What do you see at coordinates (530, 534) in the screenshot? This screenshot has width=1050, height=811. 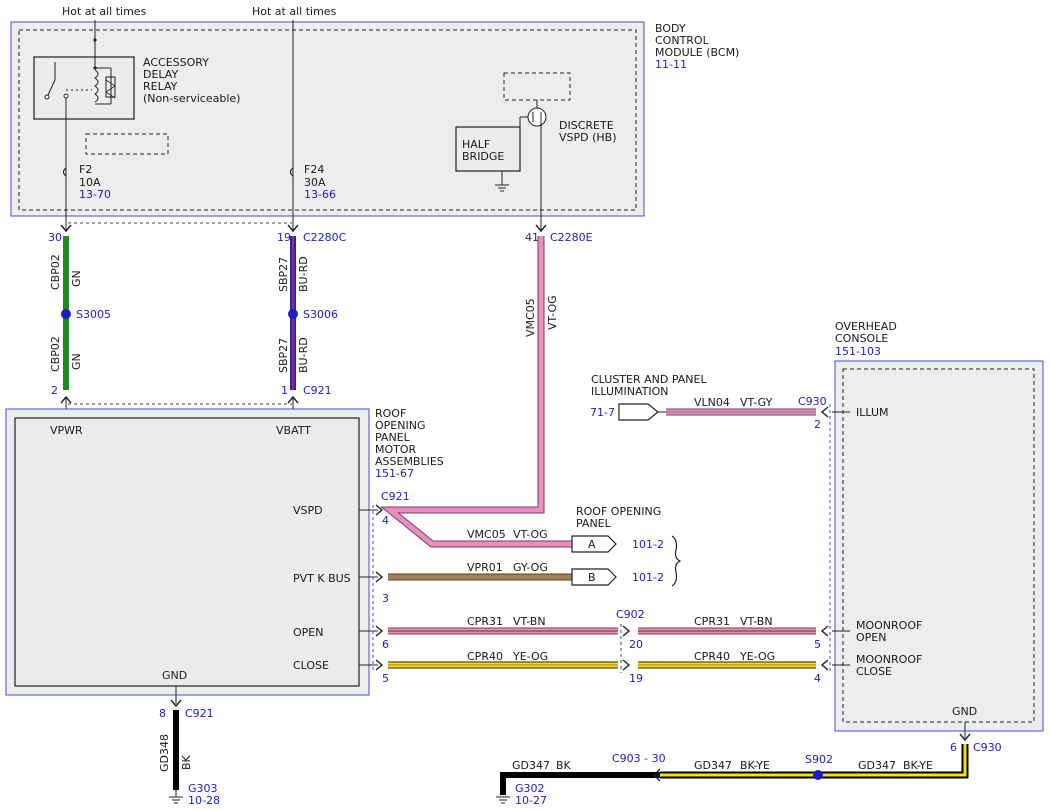 I see `wire-label-vtog: VT-OG` at bounding box center [530, 534].